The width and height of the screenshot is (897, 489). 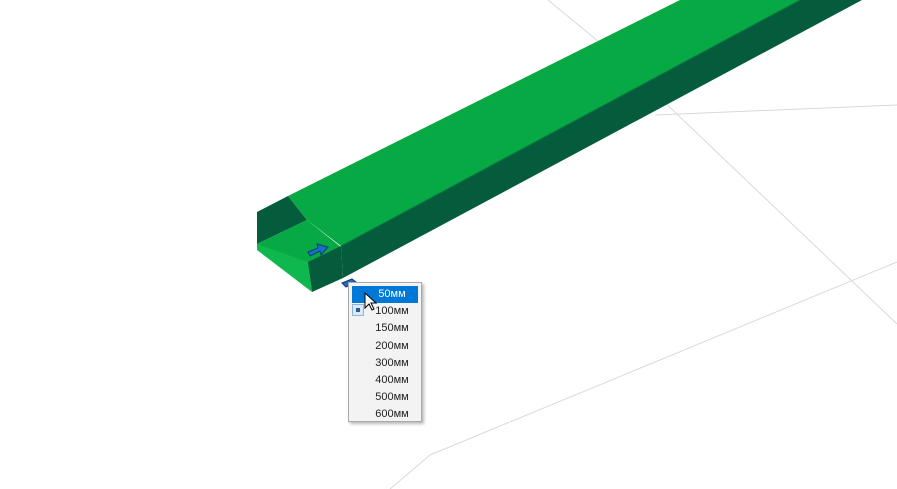 I want to click on menu-item-400mm: 400мм, so click(x=385, y=380).